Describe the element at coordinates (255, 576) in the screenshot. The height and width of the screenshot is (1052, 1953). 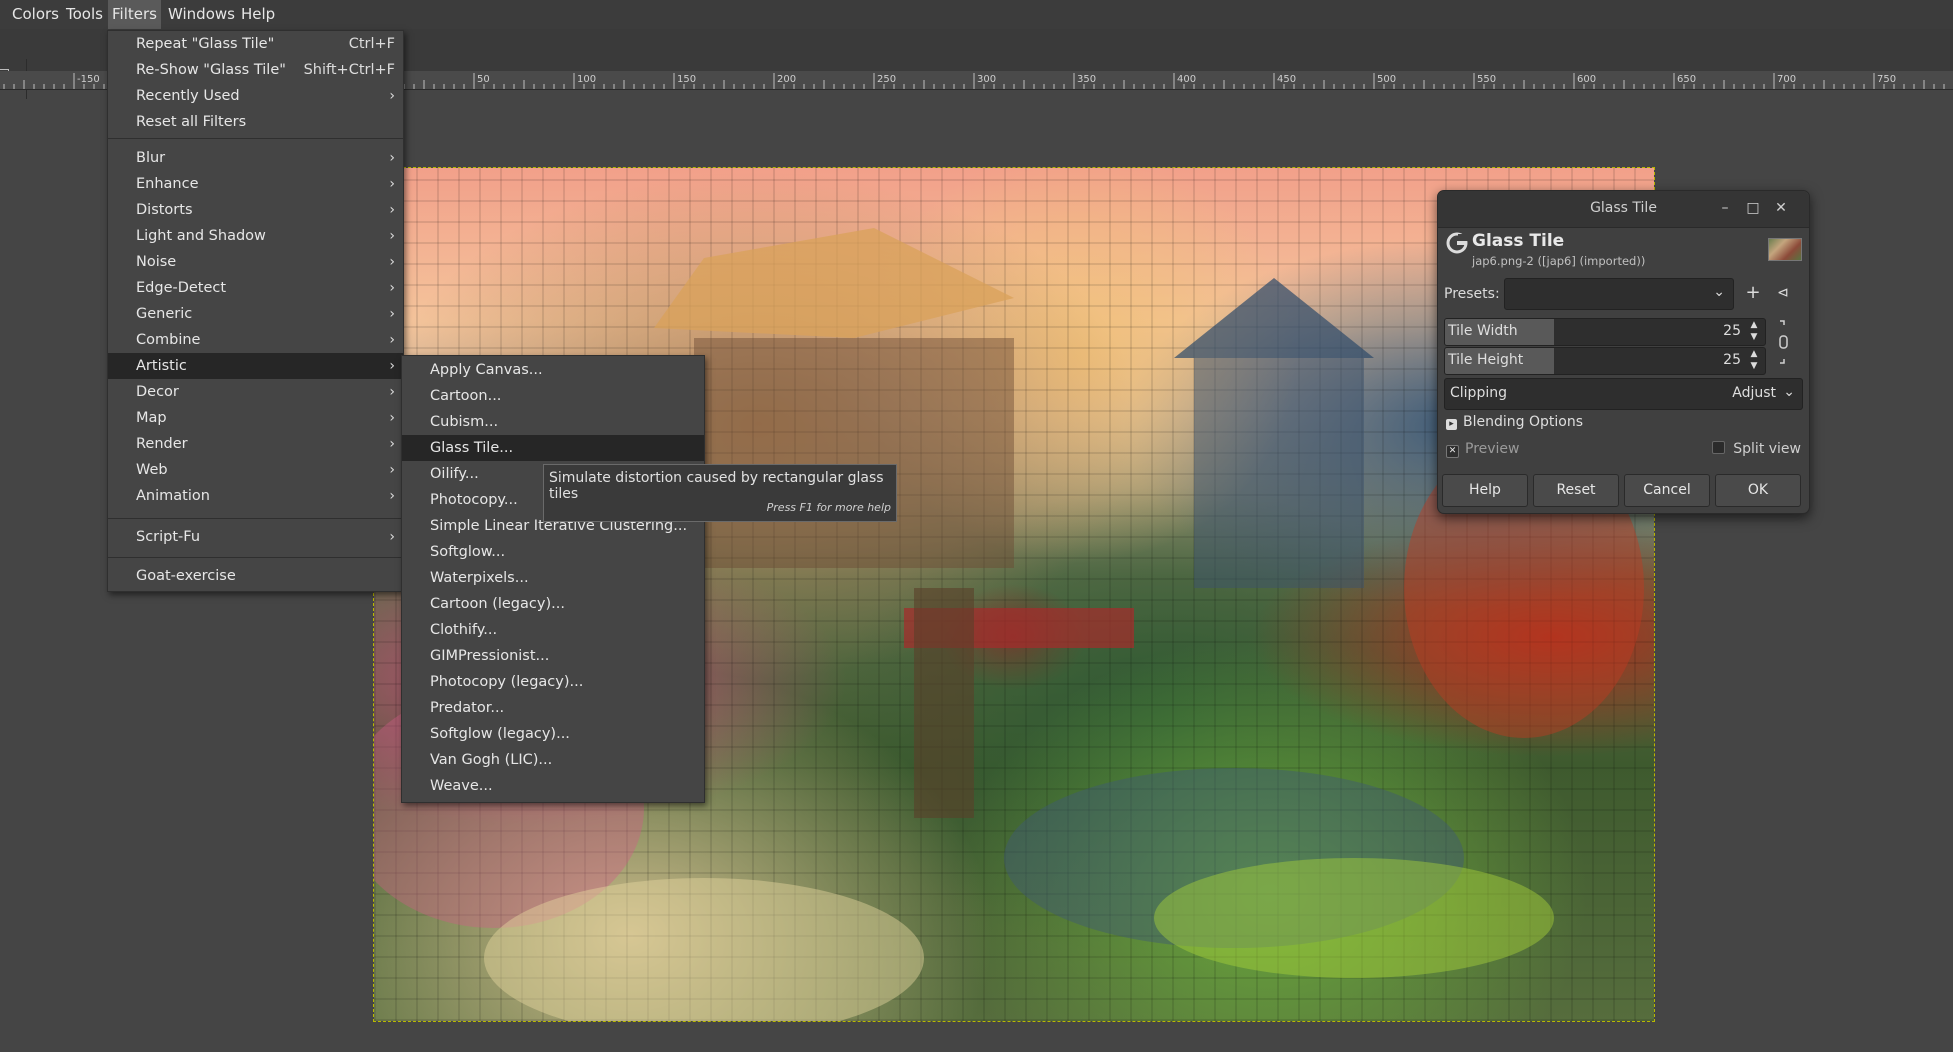
I see `menu-item-goat-exercise: Goat-exercise` at that location.